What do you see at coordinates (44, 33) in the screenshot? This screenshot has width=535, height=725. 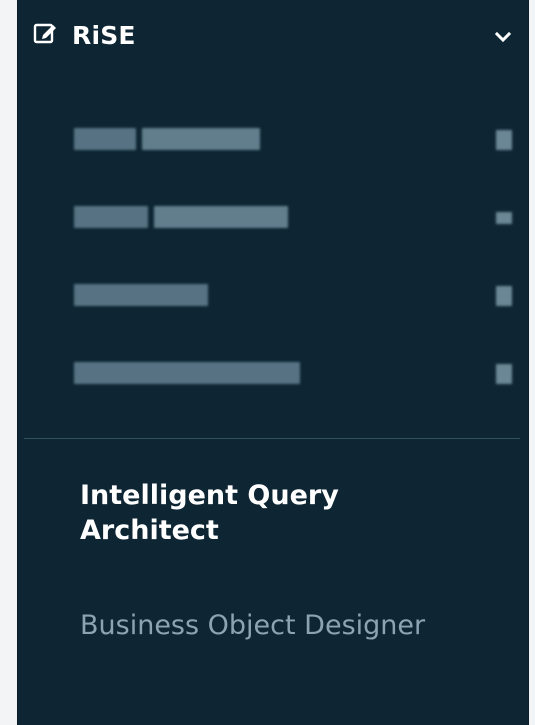 I see `edit-square-icon` at bounding box center [44, 33].